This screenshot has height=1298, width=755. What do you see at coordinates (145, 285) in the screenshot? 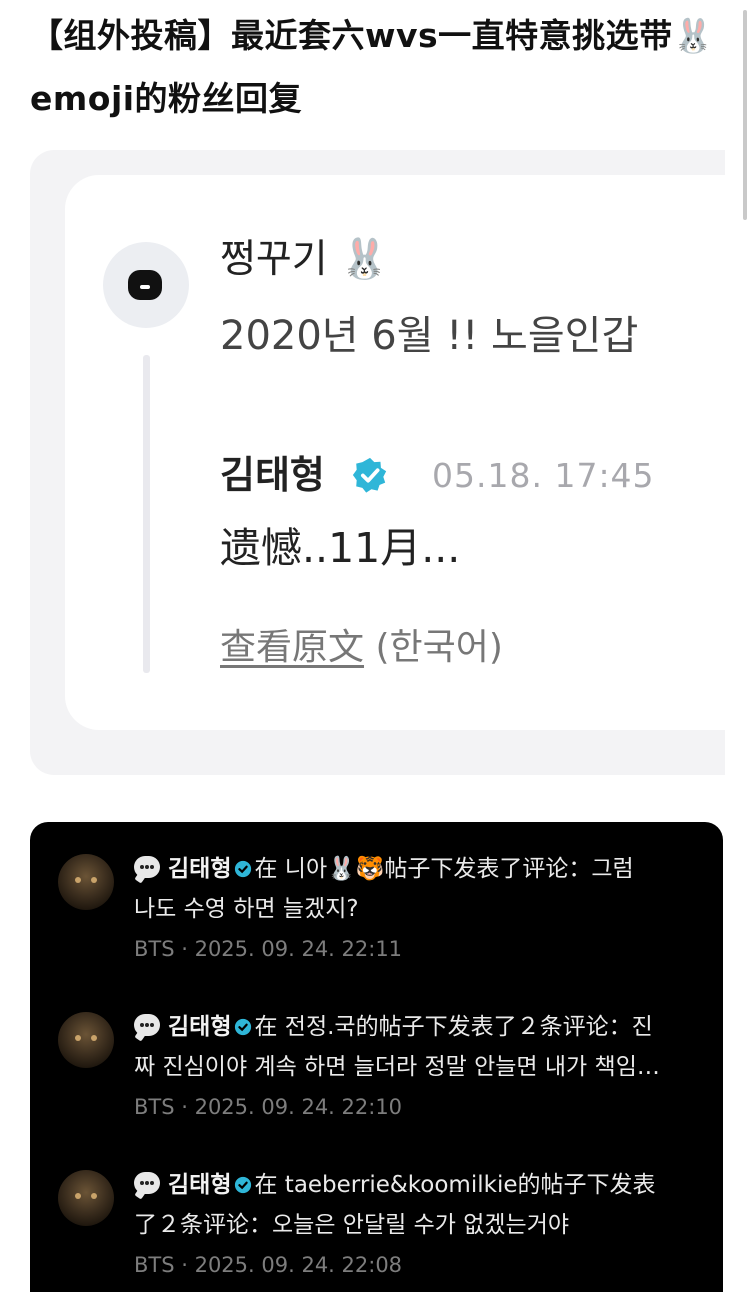
I see `chat-bubble-icon` at bounding box center [145, 285].